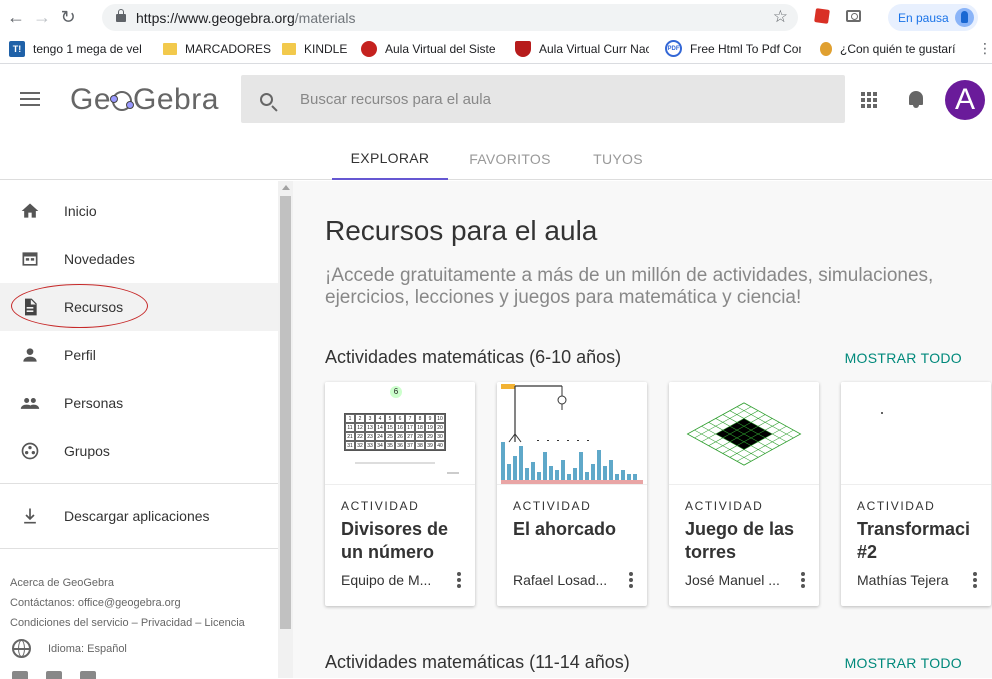 This screenshot has height=679, width=992. Describe the element at coordinates (888, 49) in the screenshot. I see `bookmark-item: ¿Con quién te gustaría` at that location.